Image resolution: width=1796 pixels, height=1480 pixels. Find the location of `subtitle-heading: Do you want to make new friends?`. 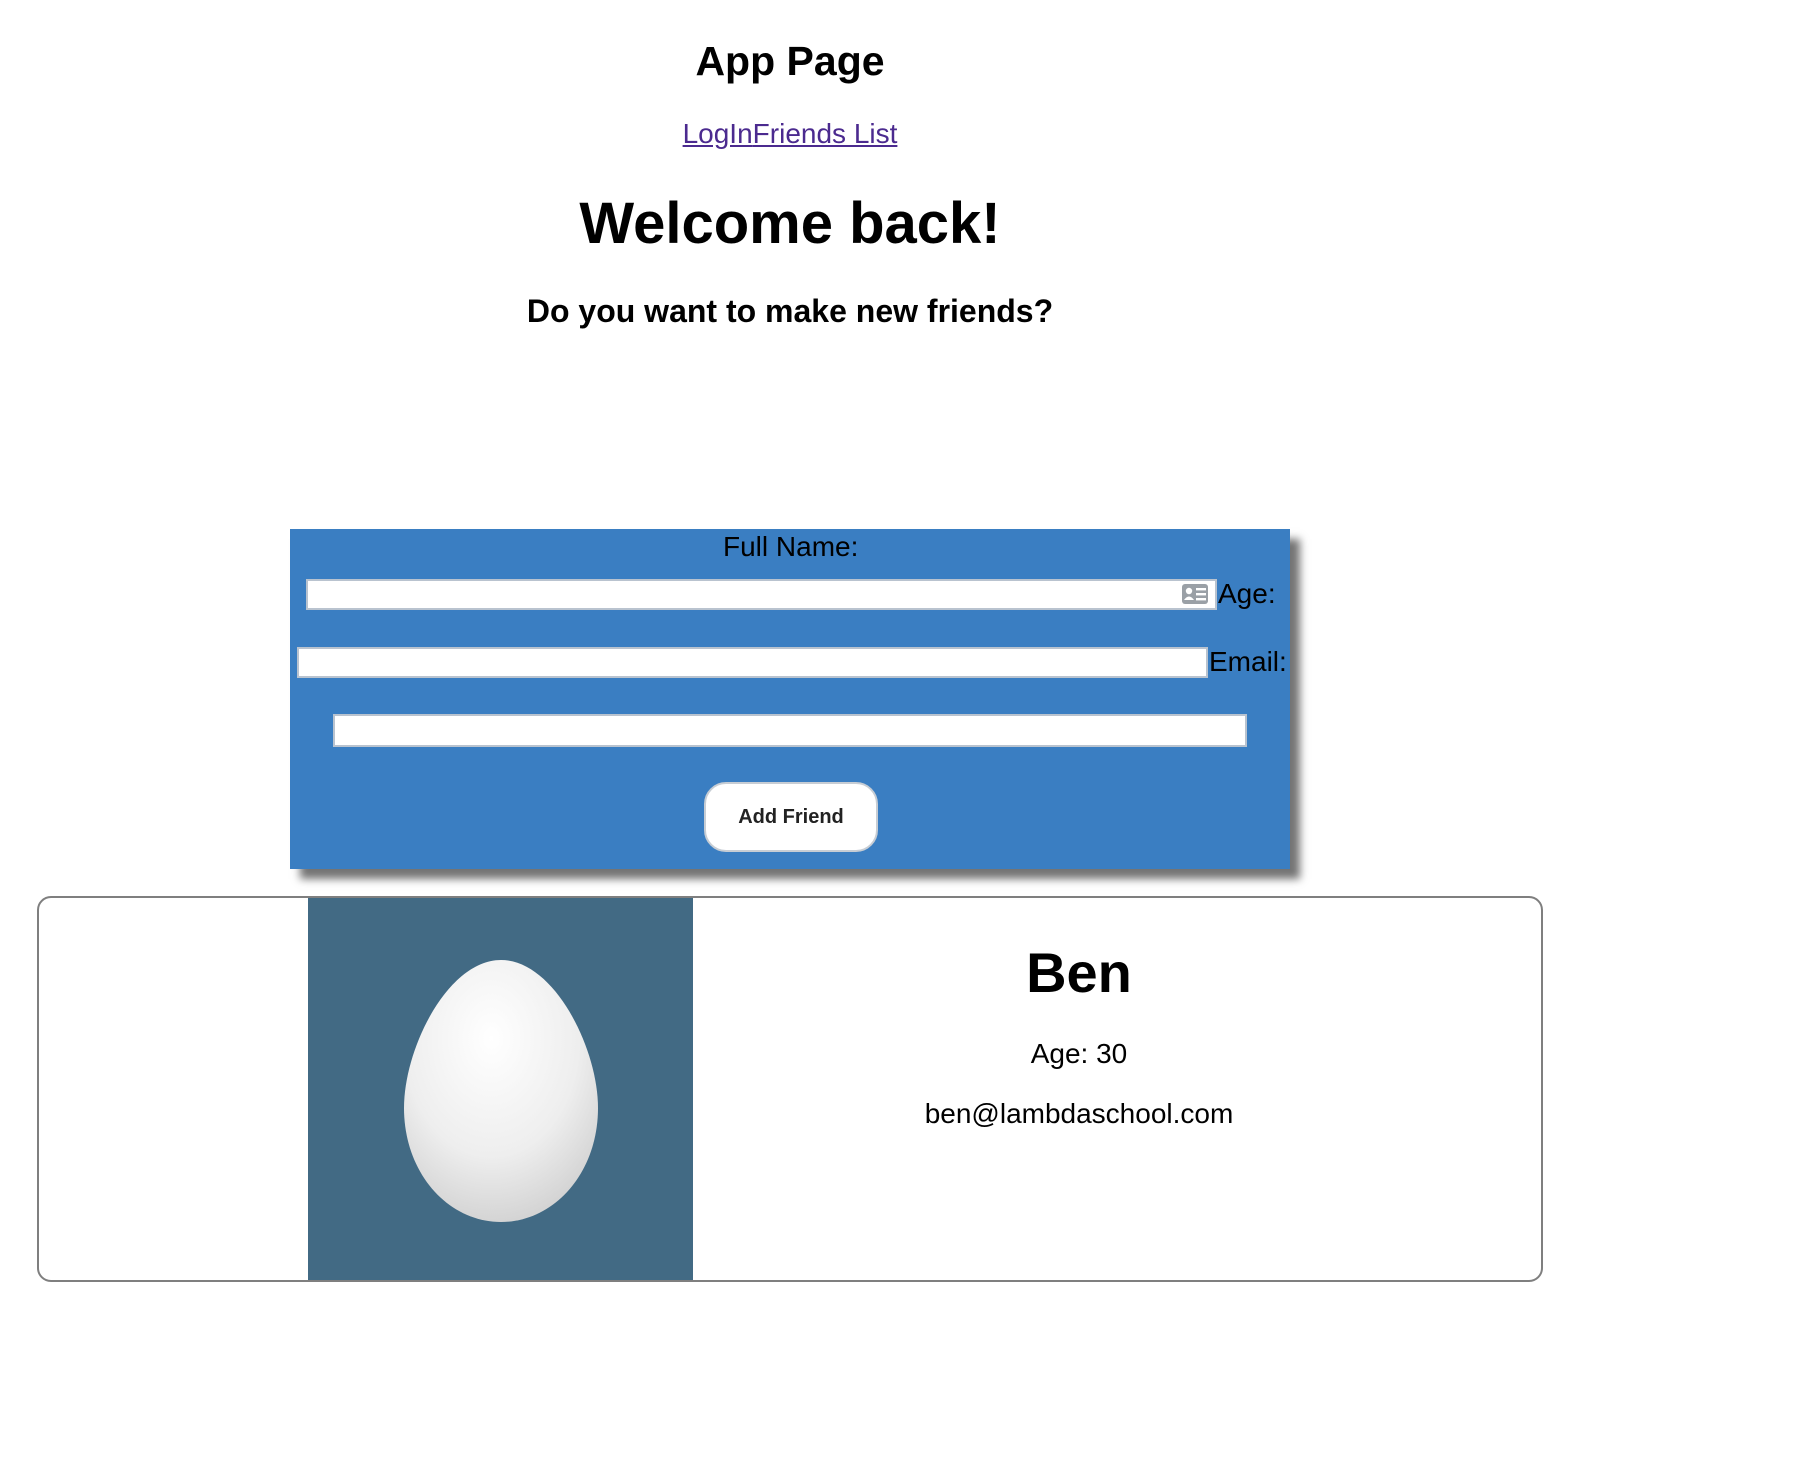

subtitle-heading: Do you want to make new friends? is located at coordinates (790, 311).